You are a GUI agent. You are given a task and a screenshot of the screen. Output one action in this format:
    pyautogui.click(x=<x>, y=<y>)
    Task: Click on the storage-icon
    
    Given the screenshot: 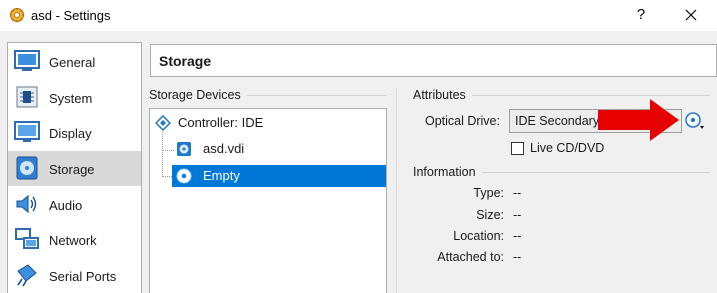 What is the action you would take?
    pyautogui.click(x=27, y=168)
    